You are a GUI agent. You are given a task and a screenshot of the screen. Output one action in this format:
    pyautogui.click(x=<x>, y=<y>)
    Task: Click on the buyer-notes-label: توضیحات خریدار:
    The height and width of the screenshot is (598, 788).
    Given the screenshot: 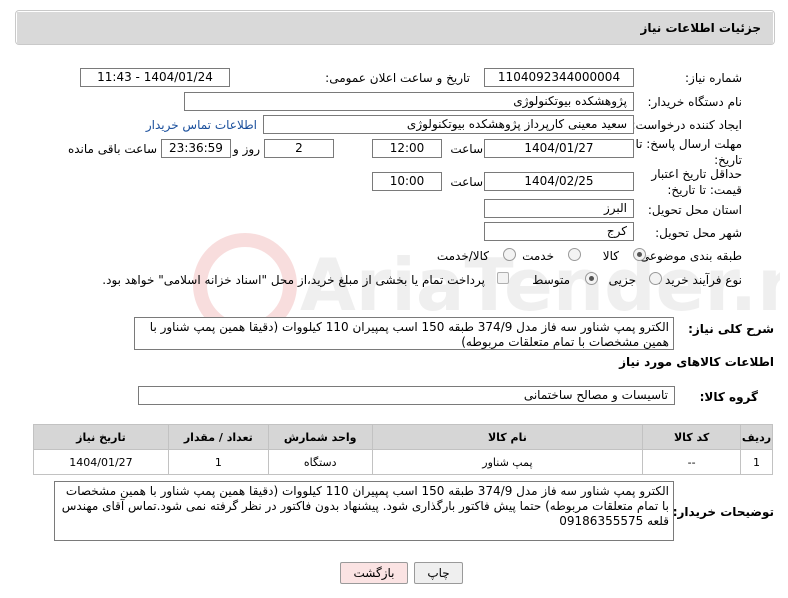 What is the action you would take?
    pyautogui.click(x=723, y=512)
    